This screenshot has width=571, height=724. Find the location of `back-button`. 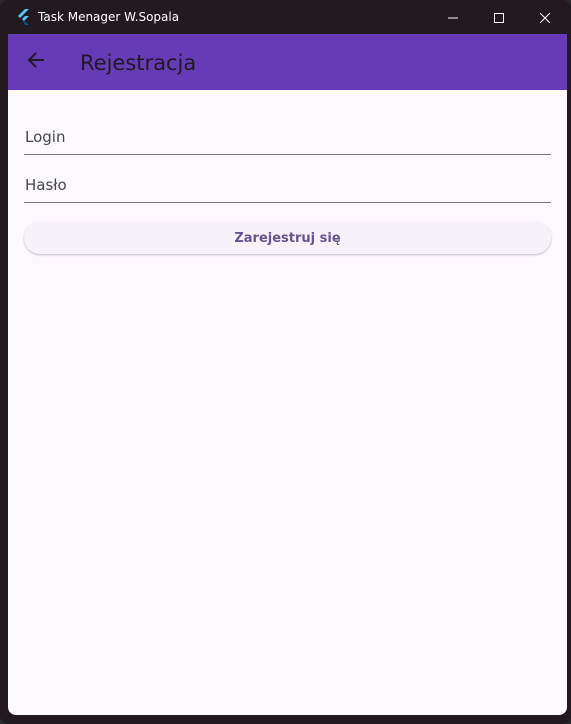

back-button is located at coordinates (36, 62).